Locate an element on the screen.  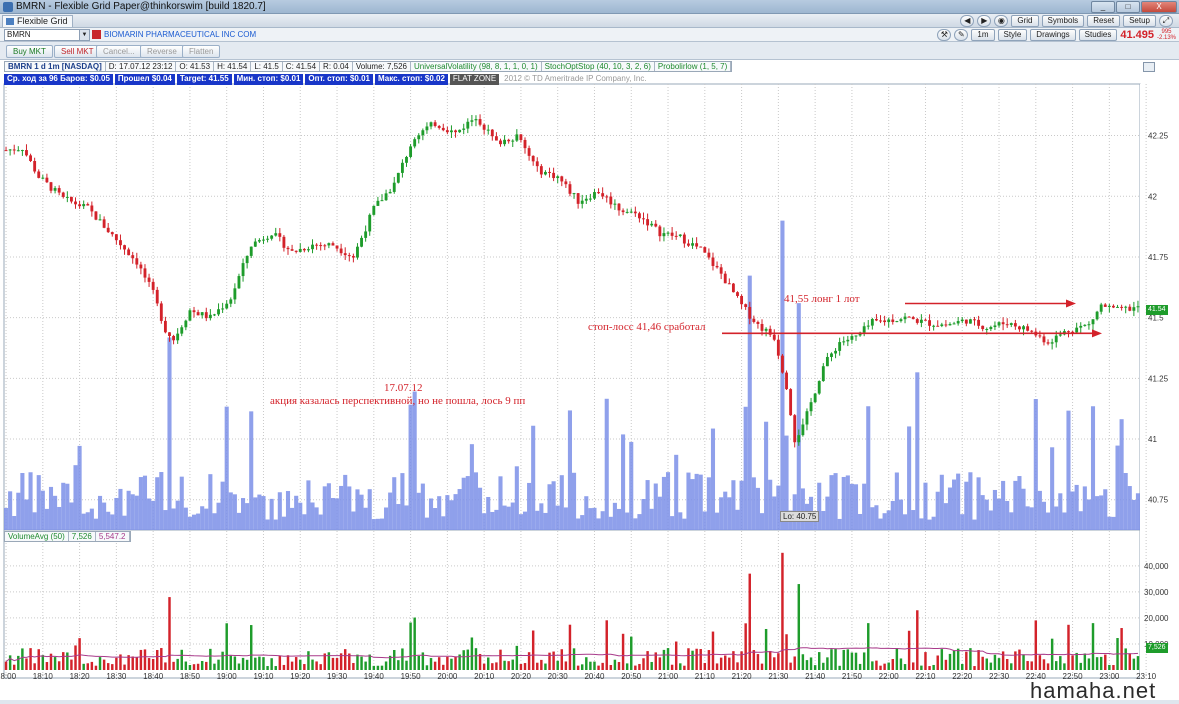
expand-panel-icon is located at coordinates (1149, 67).